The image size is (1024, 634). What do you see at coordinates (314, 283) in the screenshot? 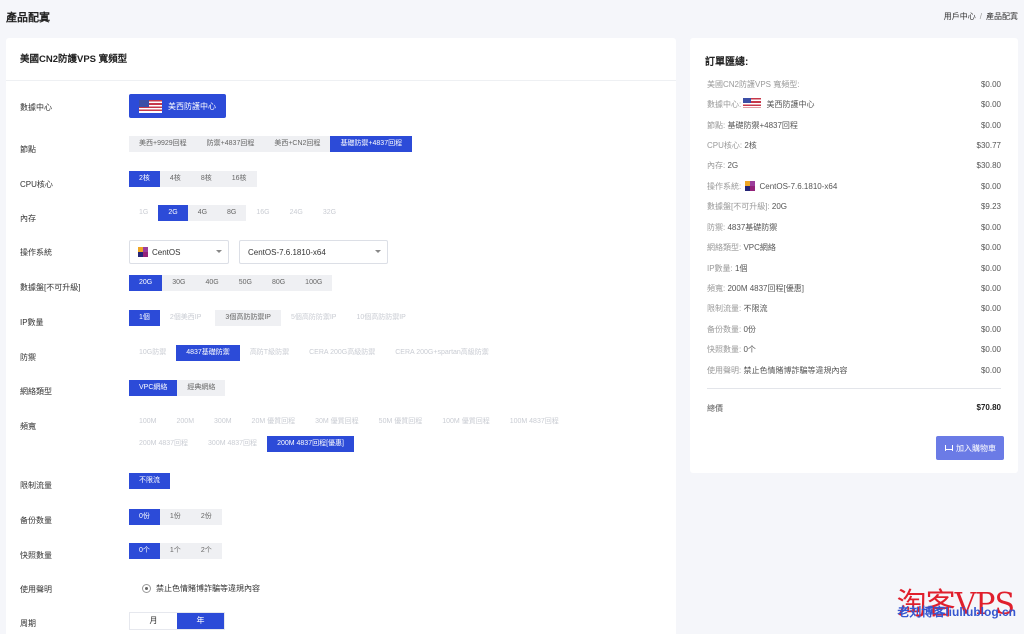
I see `disk-option: 100G` at bounding box center [314, 283].